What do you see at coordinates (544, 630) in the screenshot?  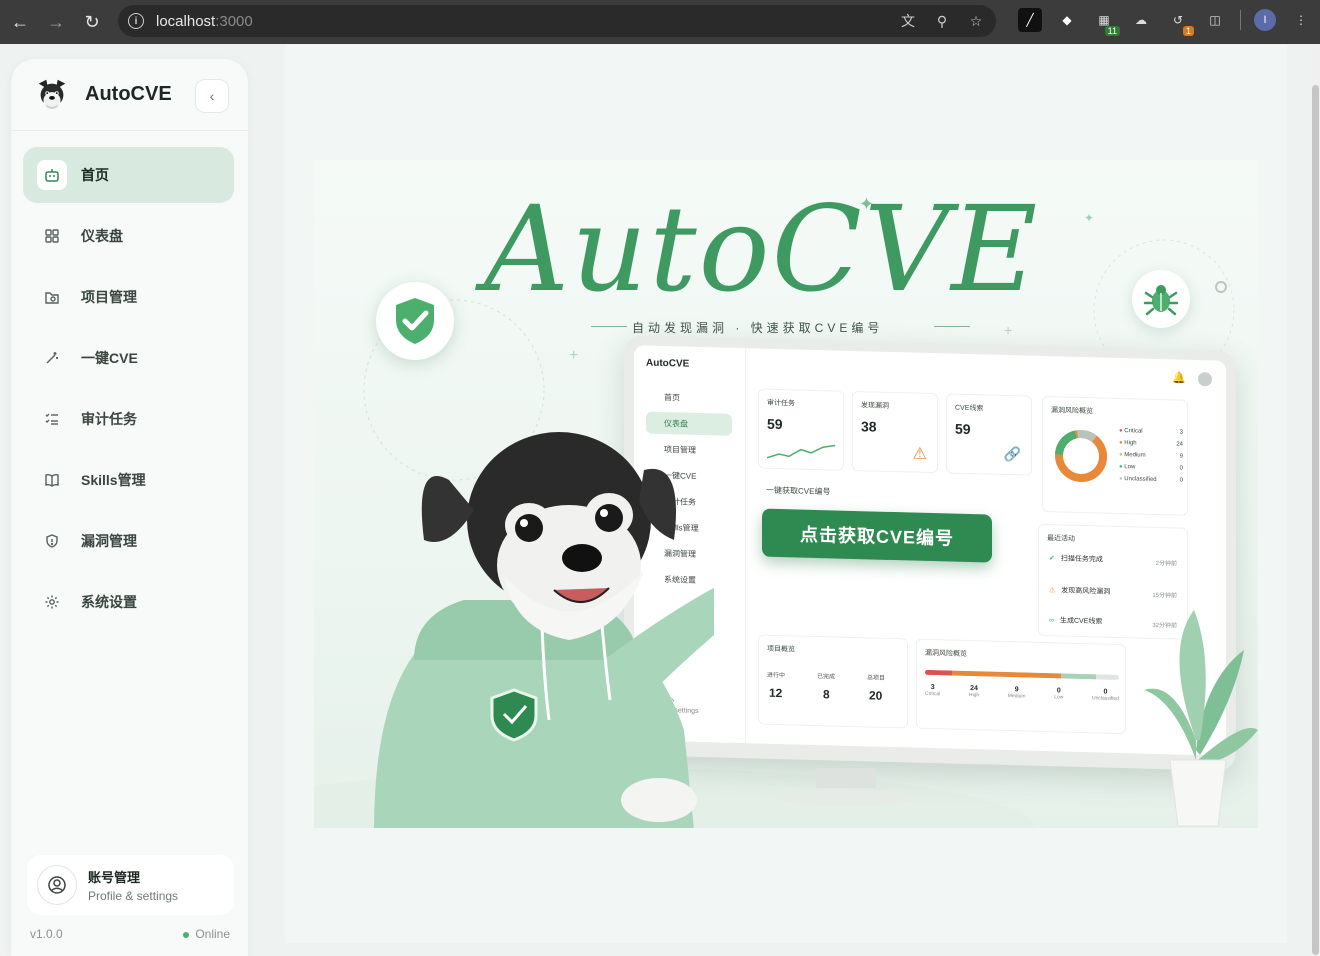 I see `schnauzer-mascot-illustration` at bounding box center [544, 630].